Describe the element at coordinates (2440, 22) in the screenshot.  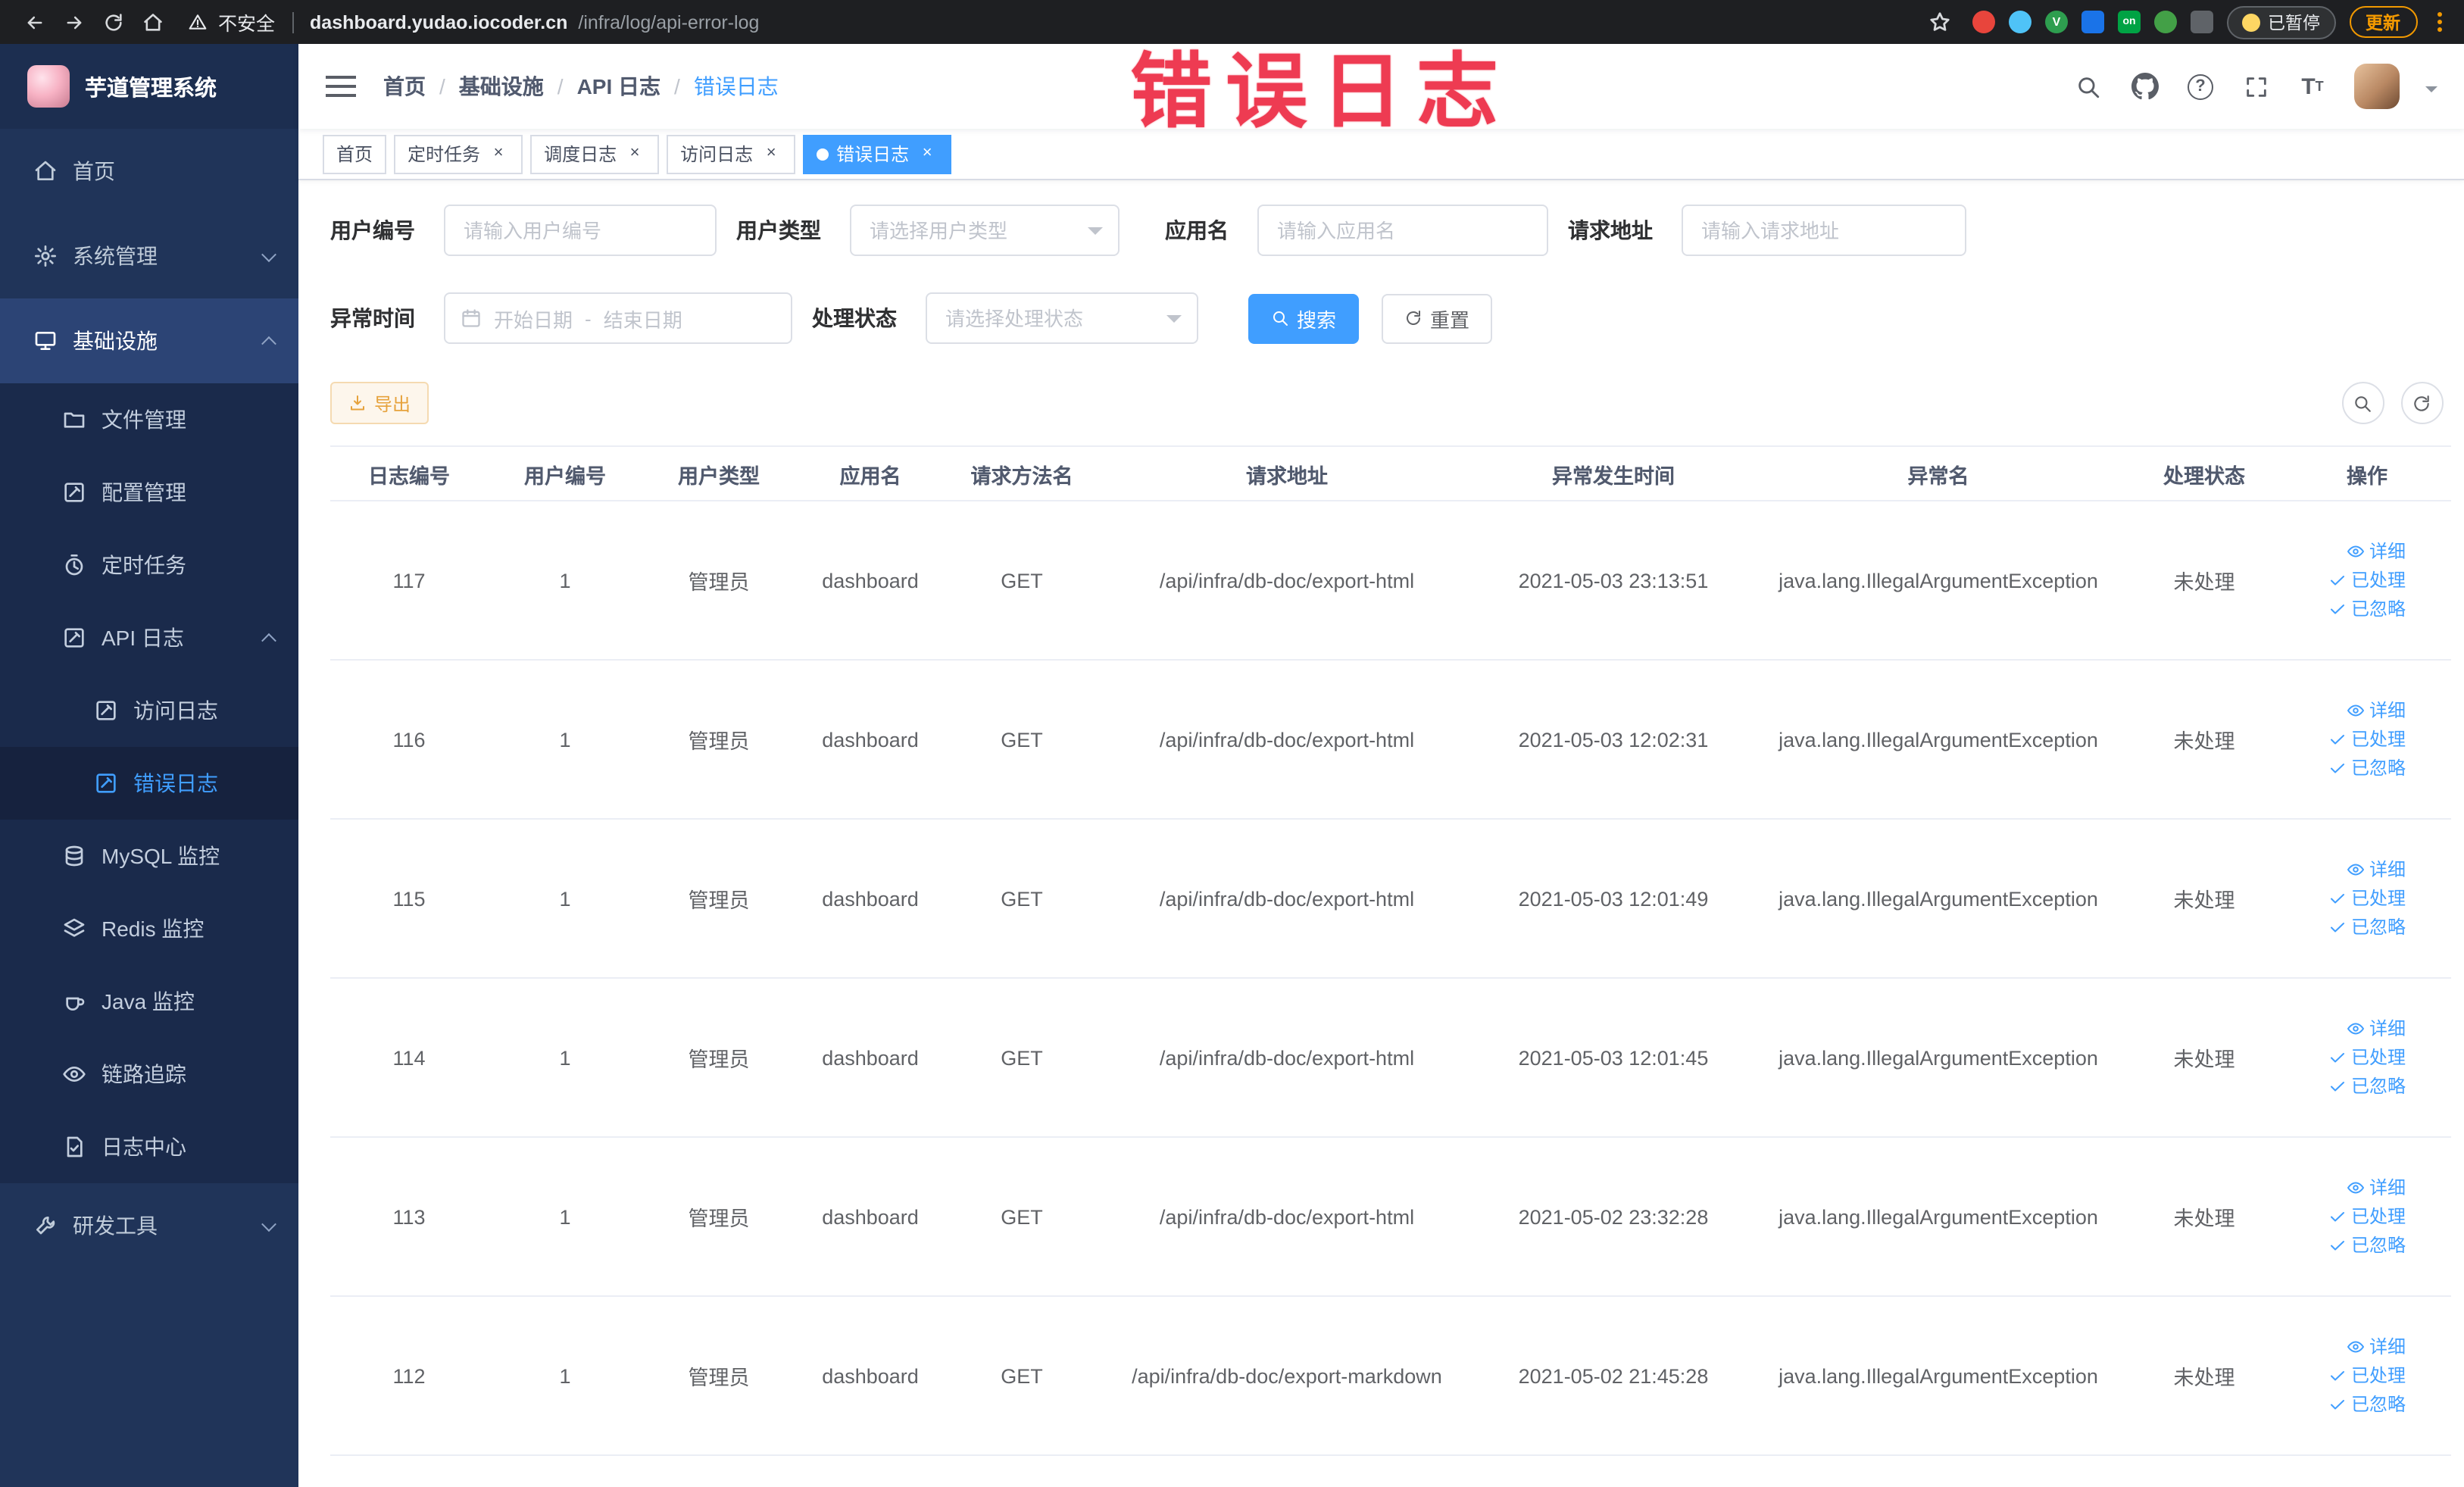
I see `browser-menu-icon` at that location.